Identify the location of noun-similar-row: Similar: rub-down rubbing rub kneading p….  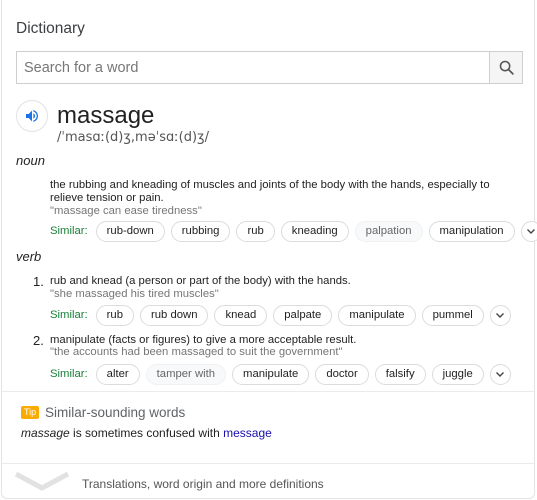
(293, 231).